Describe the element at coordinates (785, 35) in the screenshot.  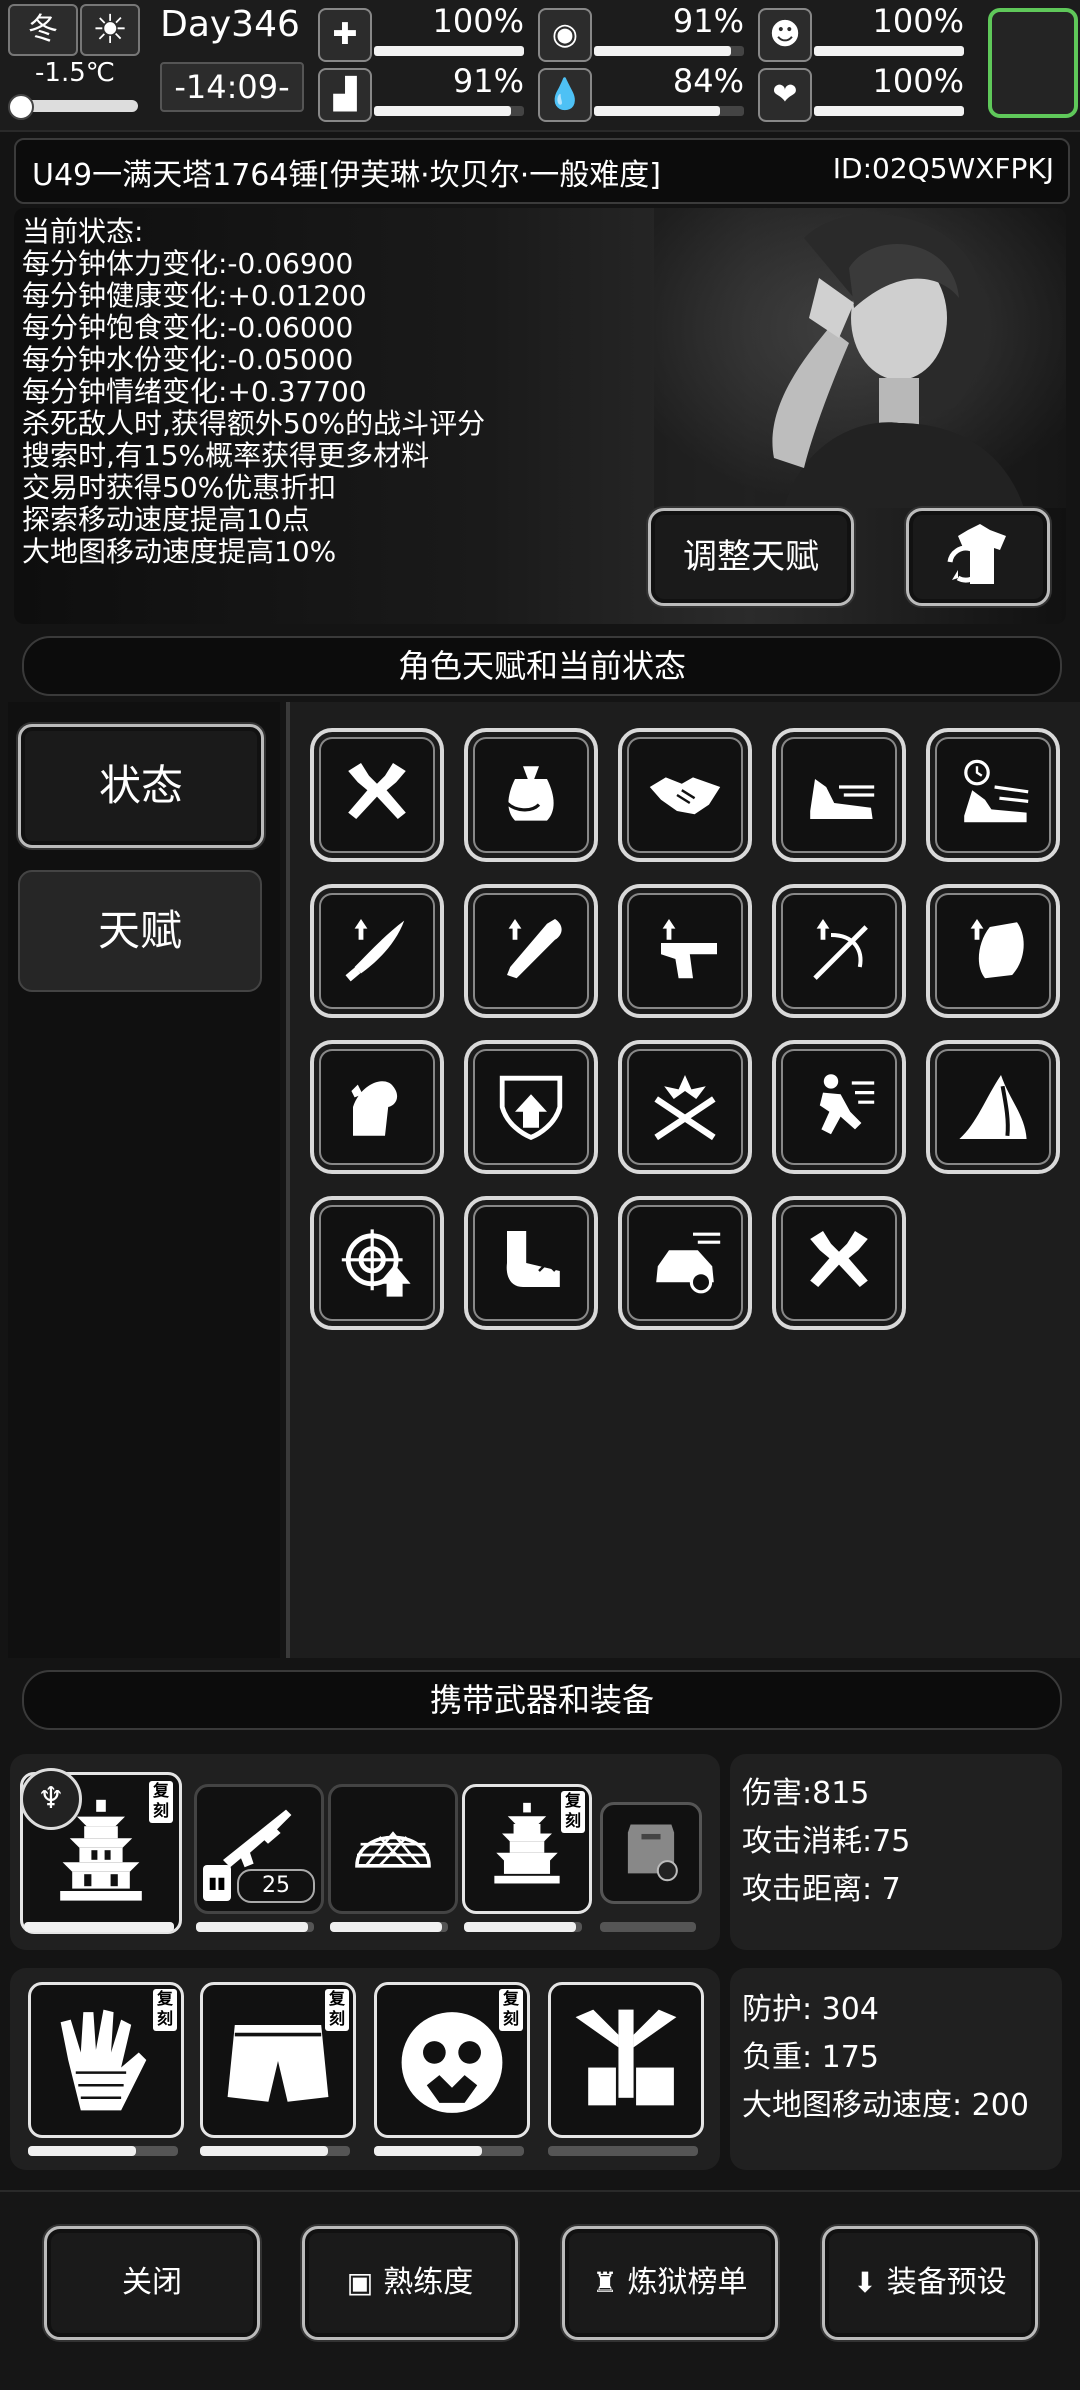
I see `mood-icon: ☻` at that location.